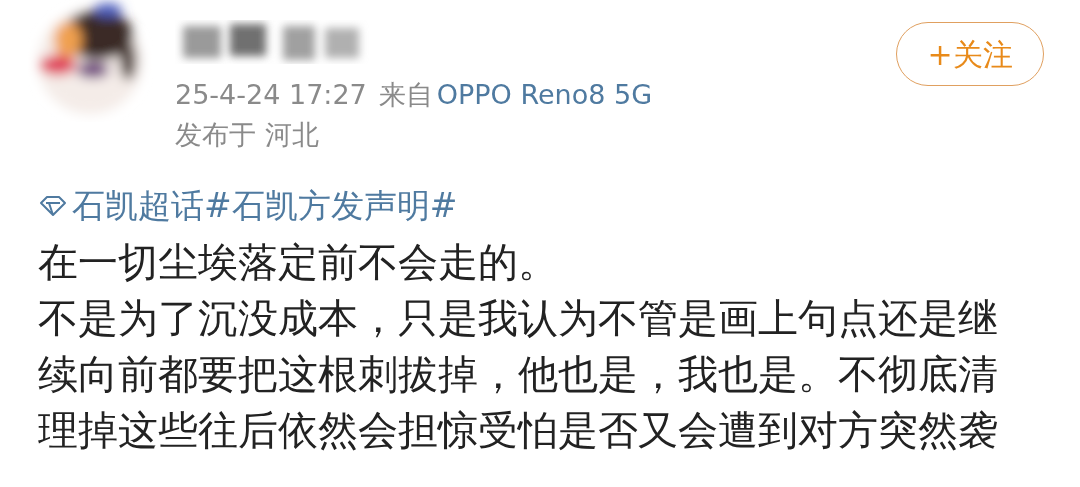  Describe the element at coordinates (544, 95) in the screenshot. I see `device-link: OPPO Reno8 5G` at that location.